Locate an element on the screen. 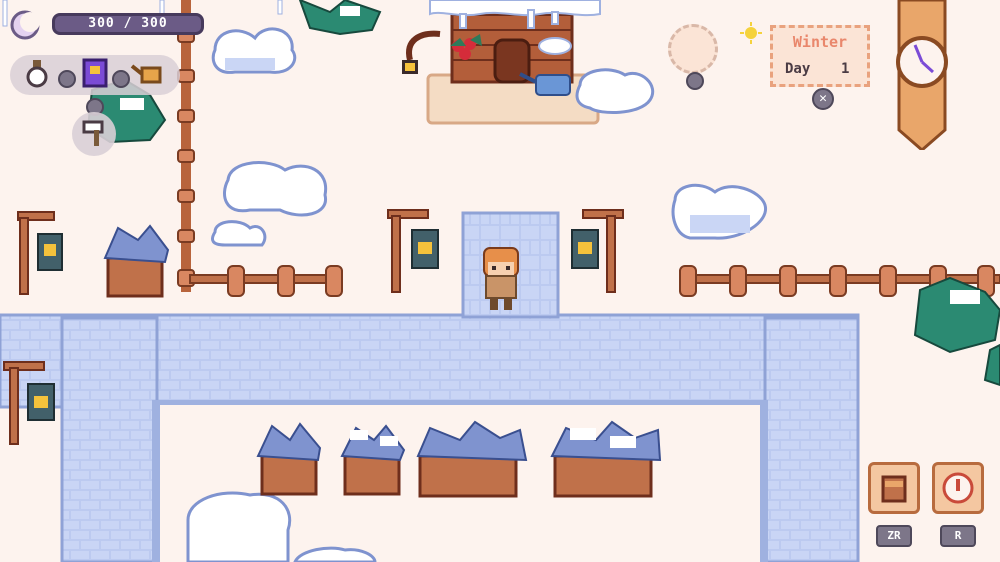  day-label: Day is located at coordinates (798, 69).